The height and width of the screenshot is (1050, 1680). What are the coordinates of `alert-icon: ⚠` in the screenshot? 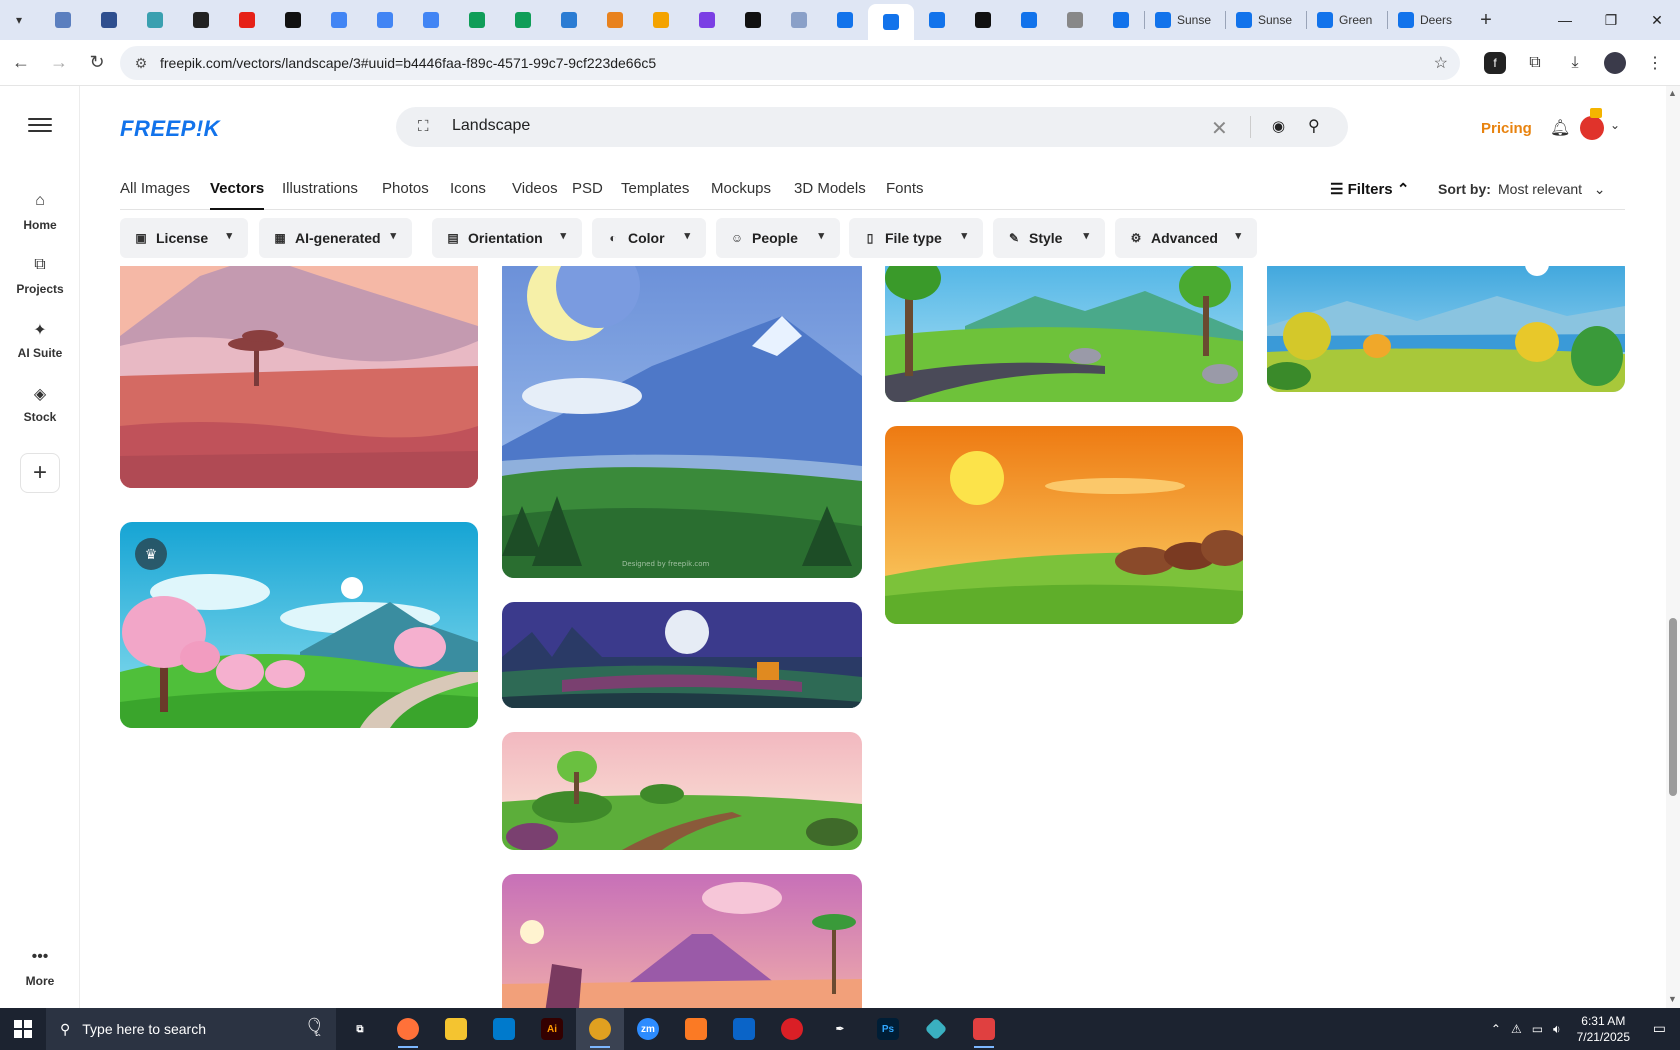 It's located at (1516, 1029).